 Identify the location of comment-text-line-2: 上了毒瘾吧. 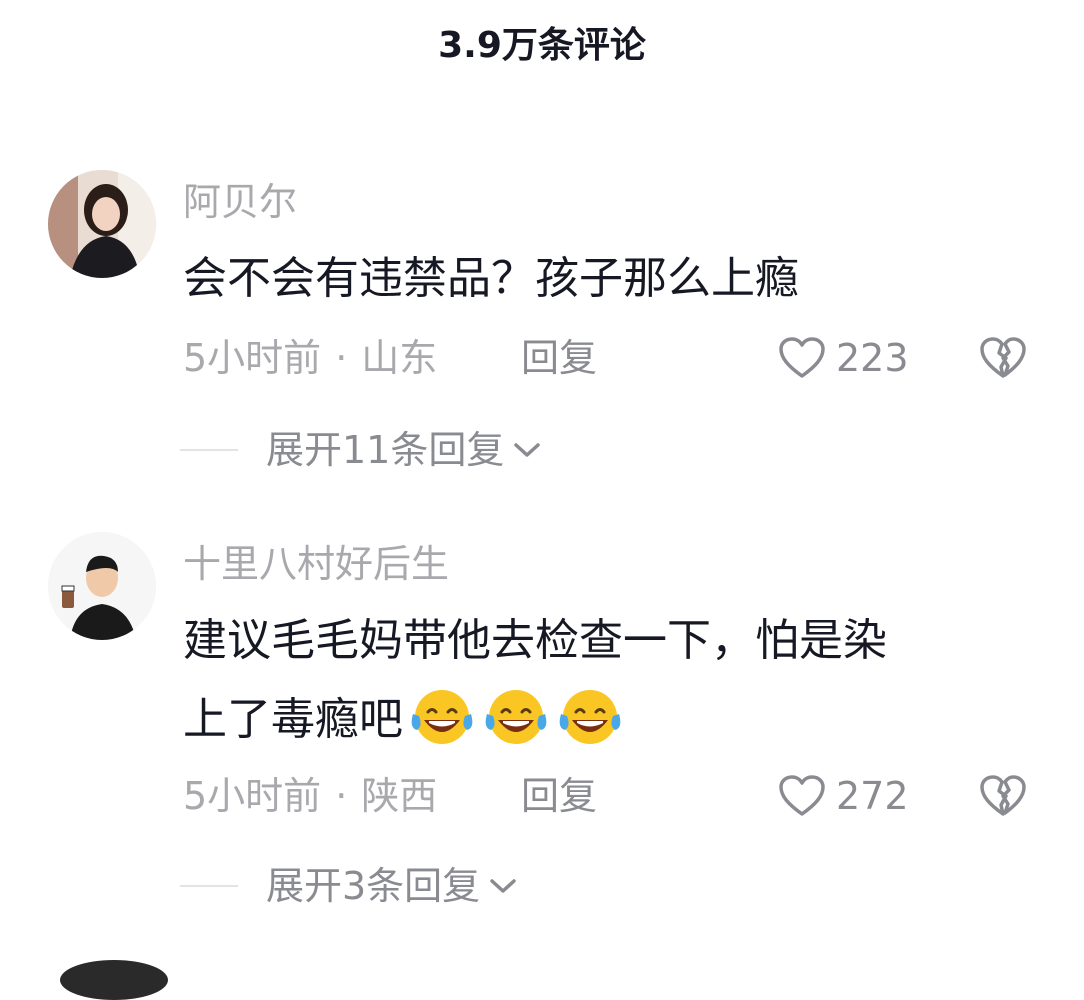
(608, 717).